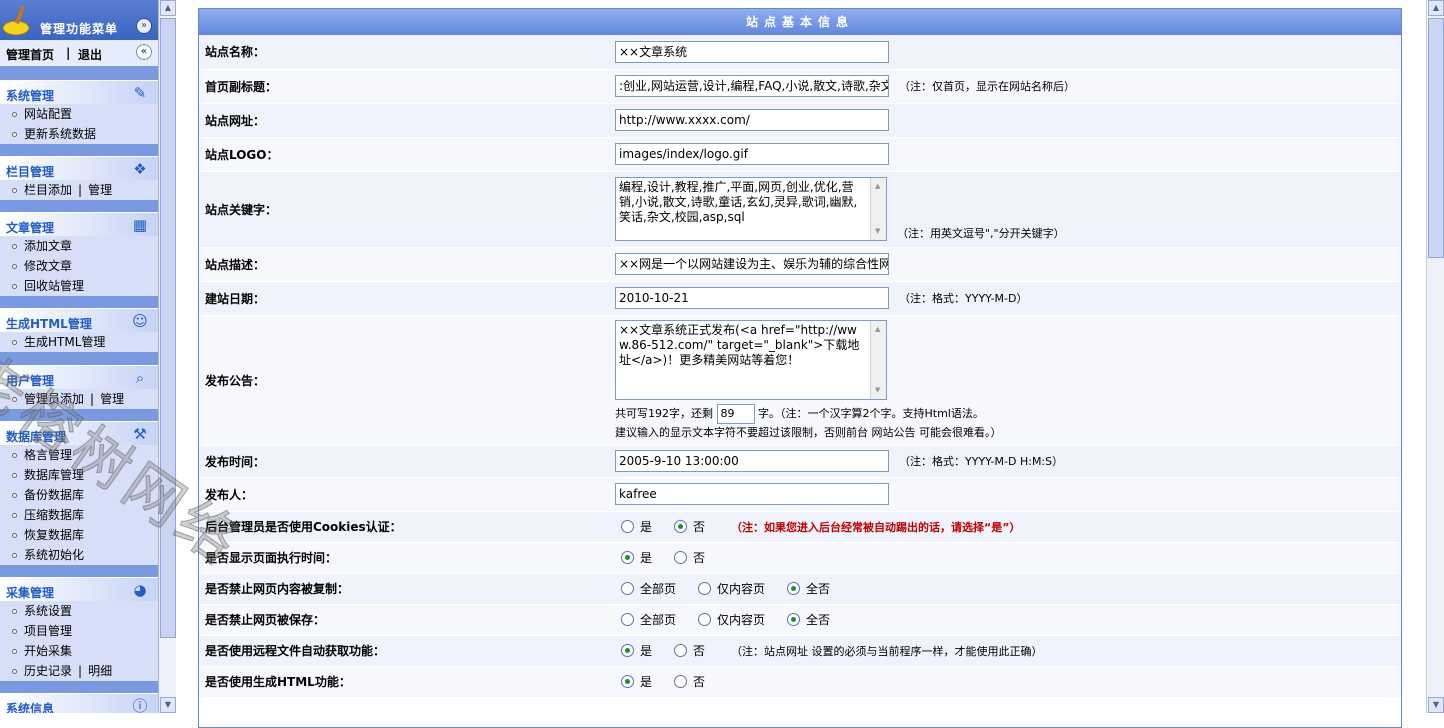  I want to click on sidebar-item-link: 网站配置, so click(48, 114).